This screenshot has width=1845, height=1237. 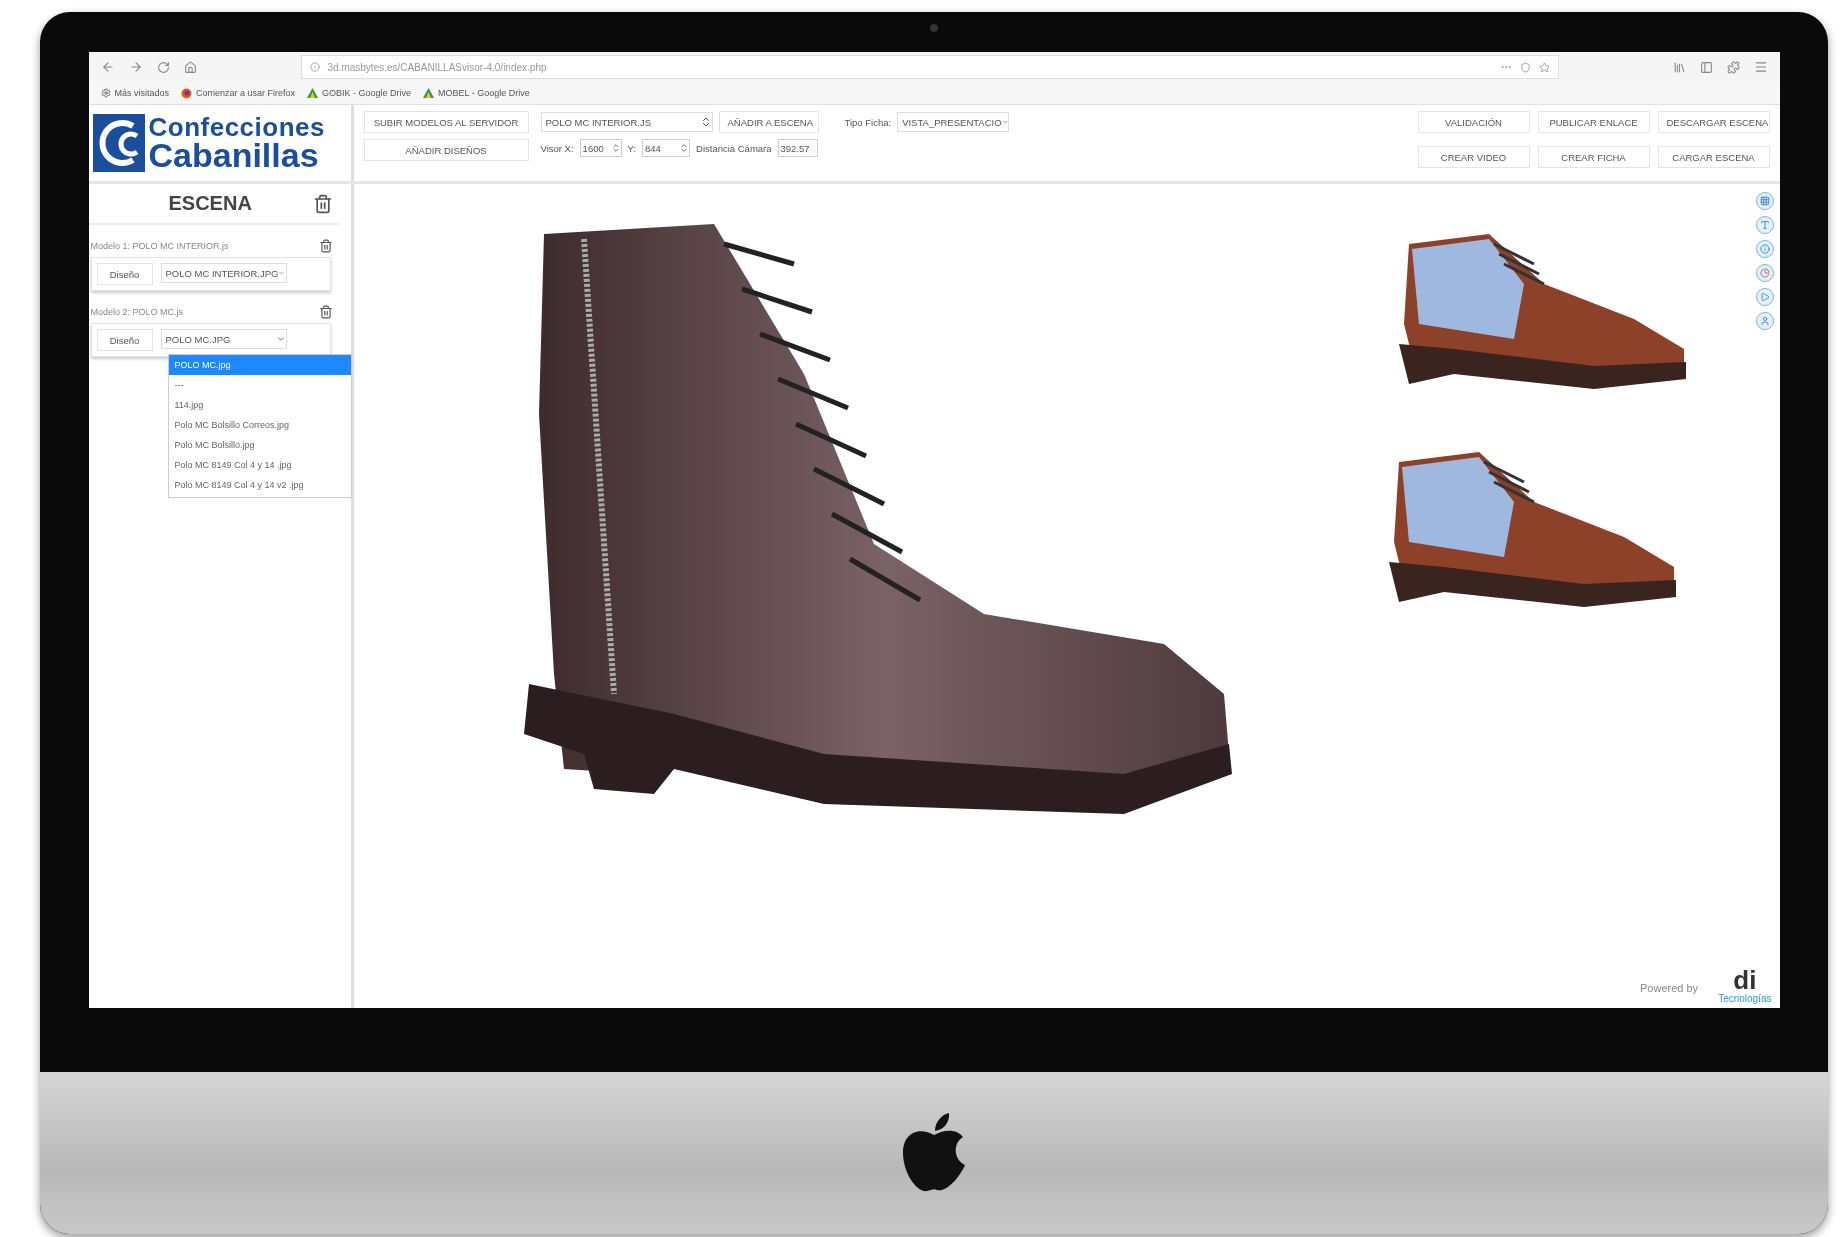 I want to click on caret-icon, so click(x=280, y=339).